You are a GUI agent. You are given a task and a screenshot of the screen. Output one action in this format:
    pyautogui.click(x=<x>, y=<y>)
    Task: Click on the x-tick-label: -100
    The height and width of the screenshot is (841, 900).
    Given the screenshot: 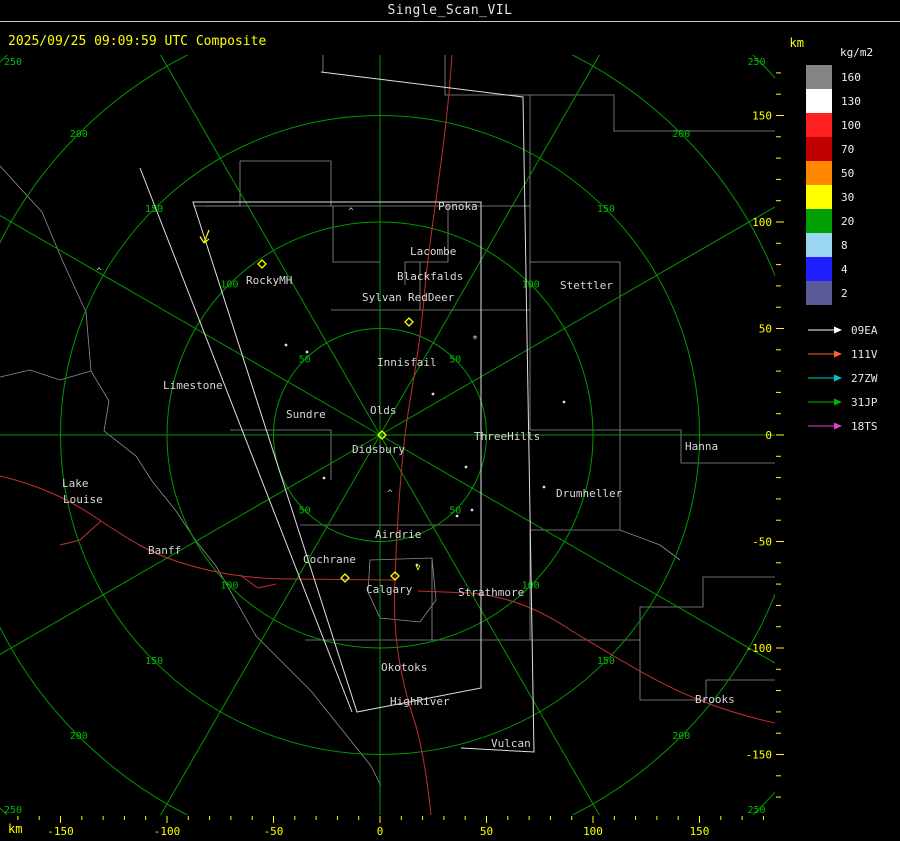 What is the action you would take?
    pyautogui.click(x=167, y=831)
    